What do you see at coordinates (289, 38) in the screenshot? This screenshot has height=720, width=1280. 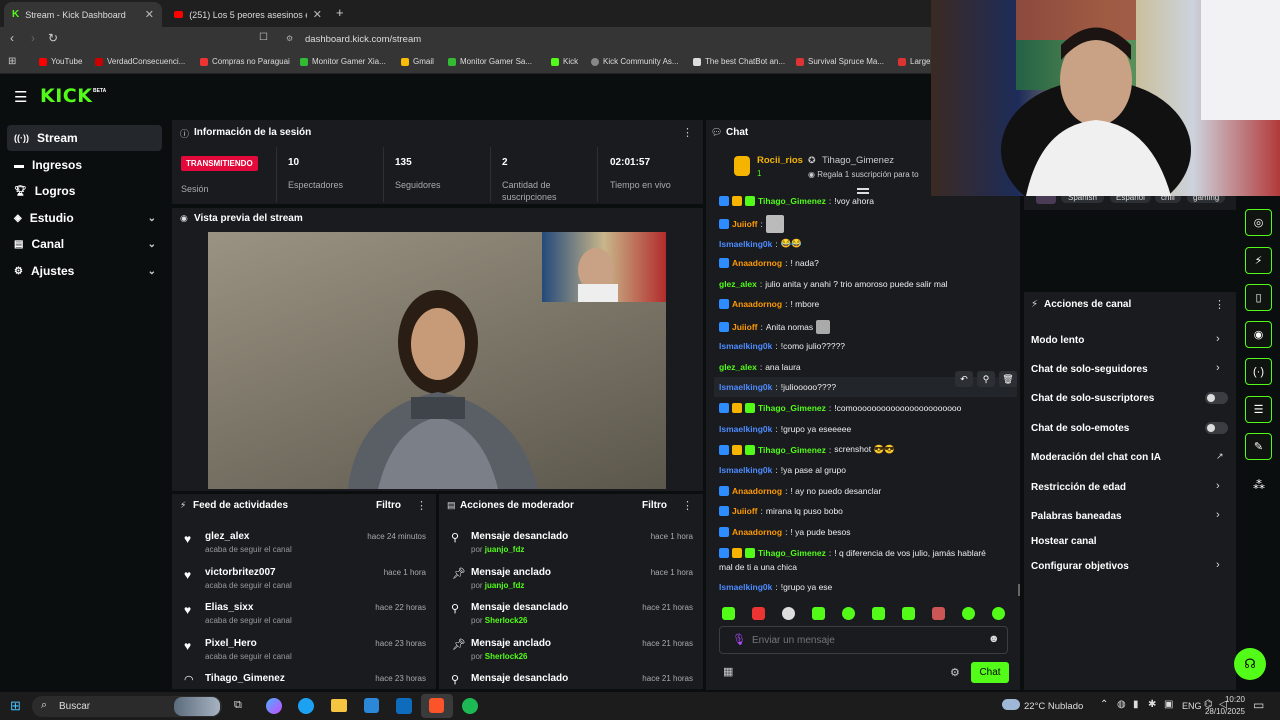 I see `site-info-icon: ⚙` at bounding box center [289, 38].